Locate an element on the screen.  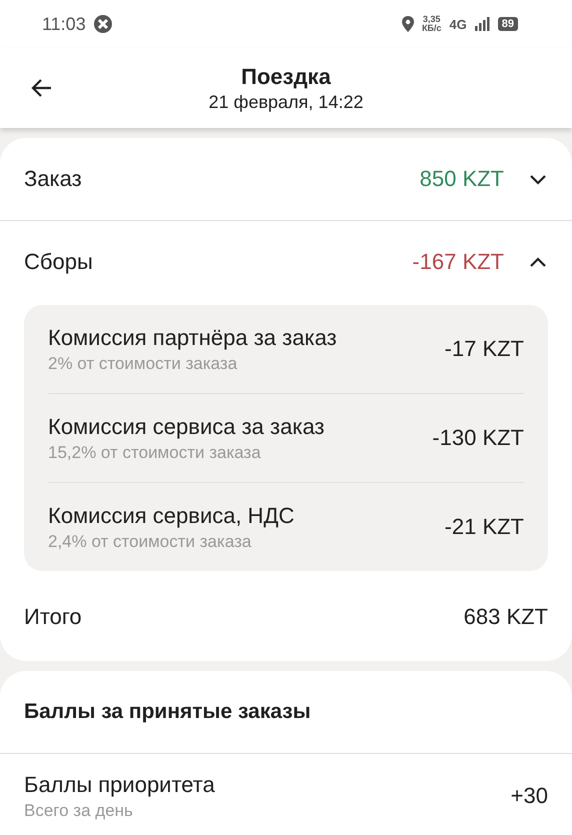
fee-label: Комиссия сервиса, НДС is located at coordinates (172, 515).